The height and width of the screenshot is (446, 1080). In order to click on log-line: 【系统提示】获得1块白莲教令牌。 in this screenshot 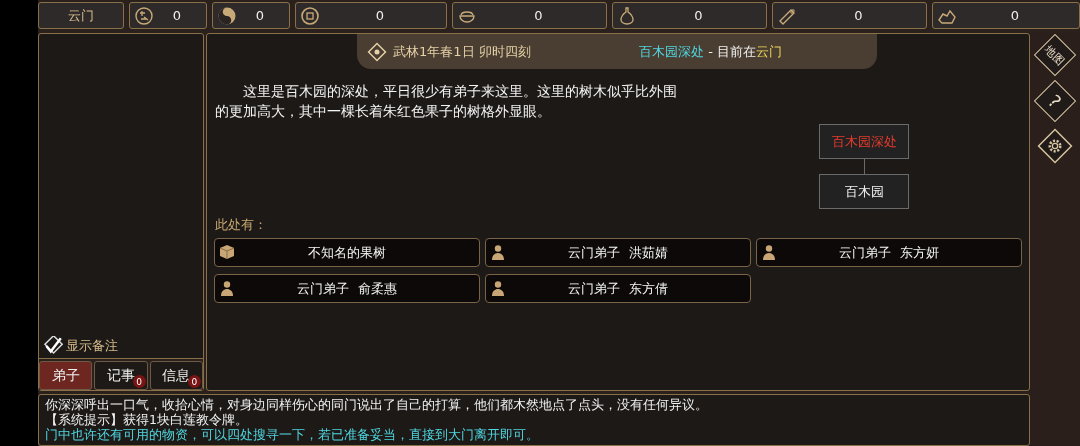, I will do `click(147, 419)`.